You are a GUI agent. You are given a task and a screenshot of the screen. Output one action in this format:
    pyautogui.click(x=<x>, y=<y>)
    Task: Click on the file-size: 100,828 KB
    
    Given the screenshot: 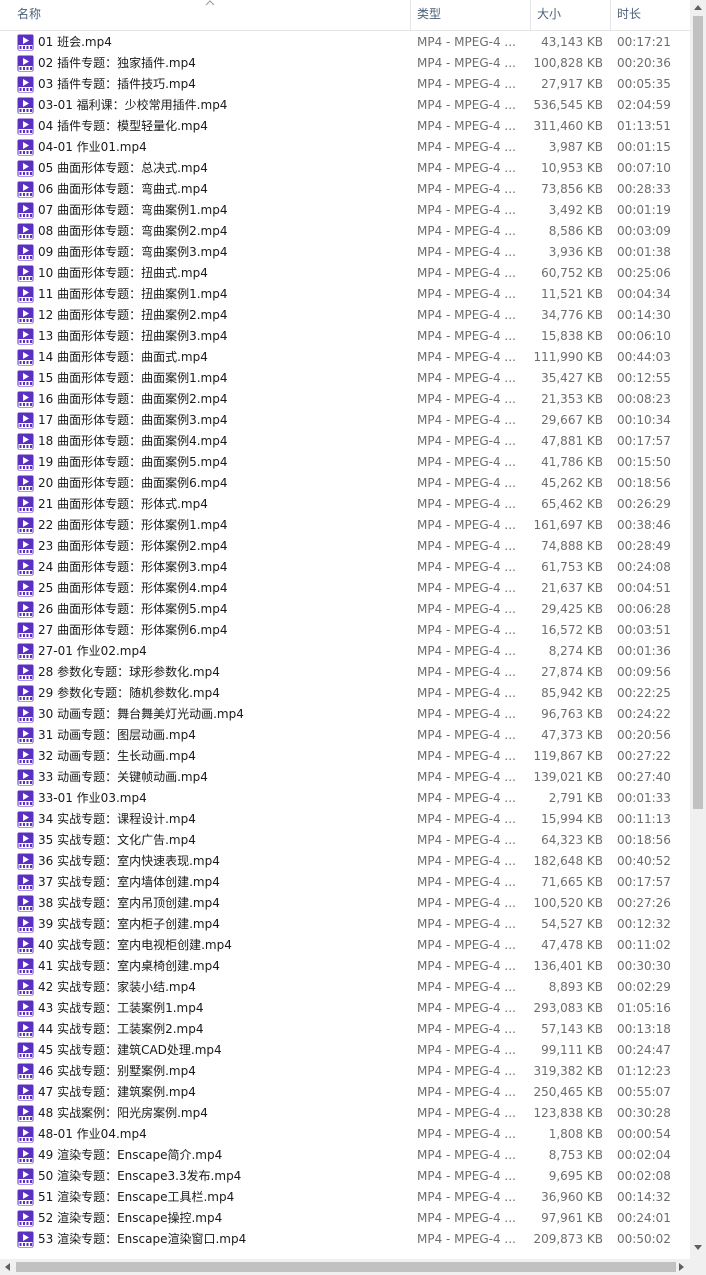 What is the action you would take?
    pyautogui.click(x=568, y=63)
    